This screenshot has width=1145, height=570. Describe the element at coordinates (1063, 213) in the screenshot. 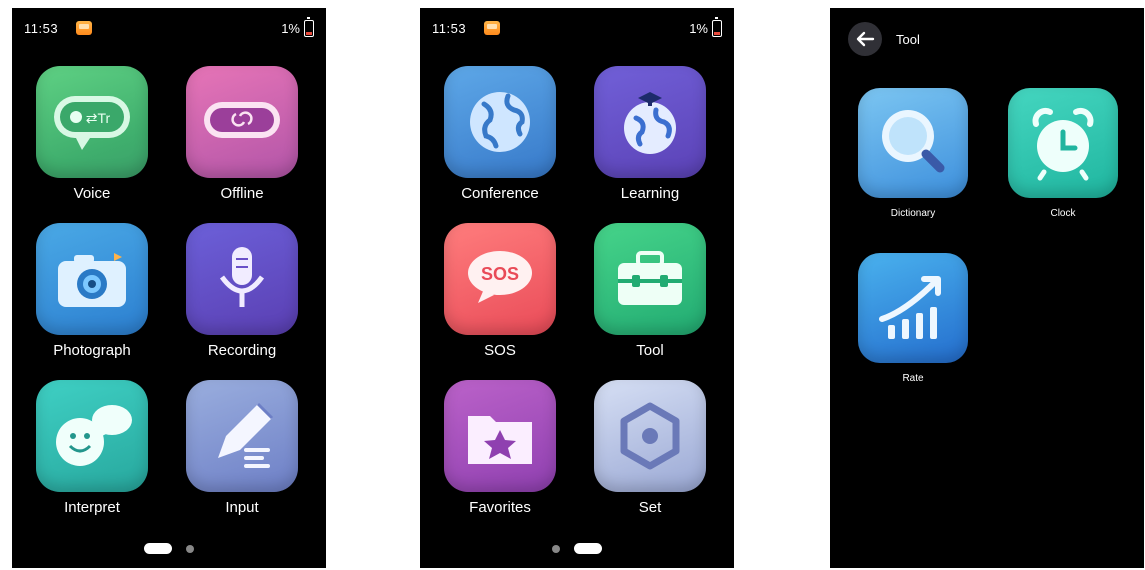

I see `app-label: Clock` at that location.